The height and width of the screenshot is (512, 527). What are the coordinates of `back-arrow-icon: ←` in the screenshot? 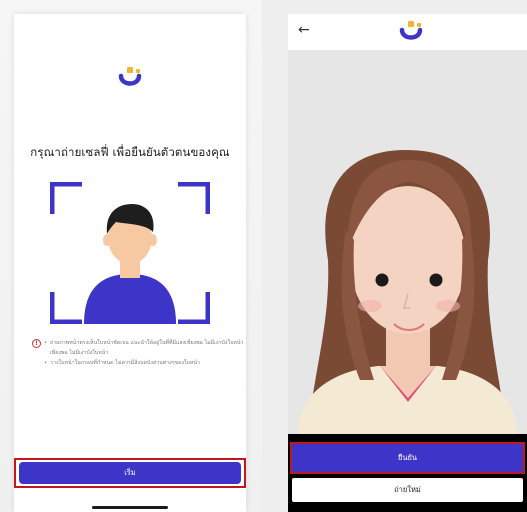 It's located at (304, 30).